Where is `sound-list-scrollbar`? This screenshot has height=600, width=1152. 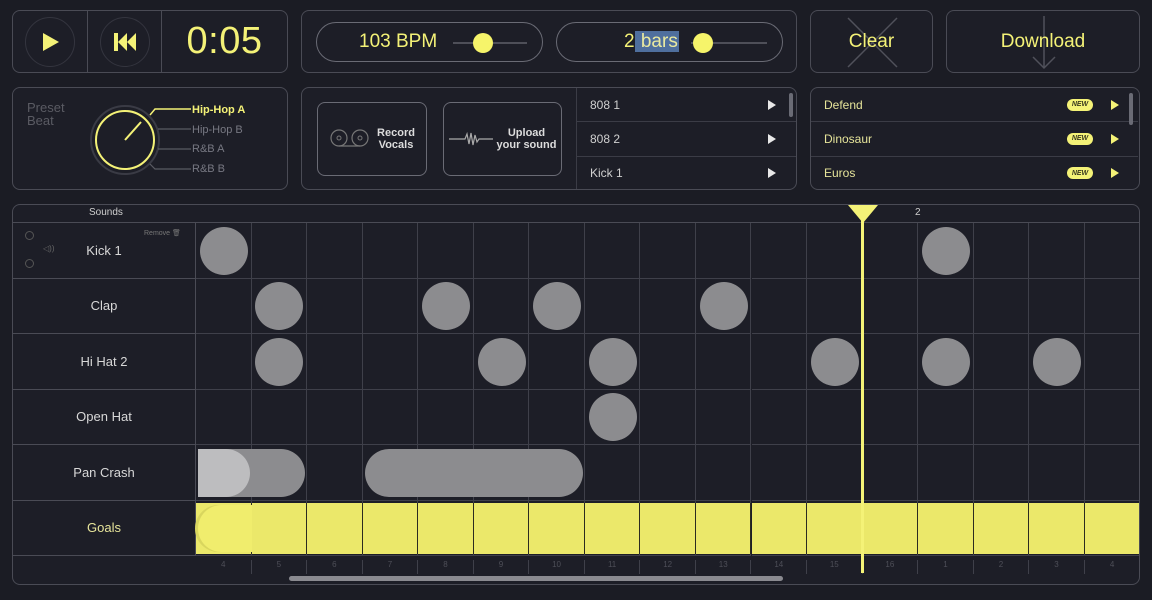 sound-list-scrollbar is located at coordinates (791, 105).